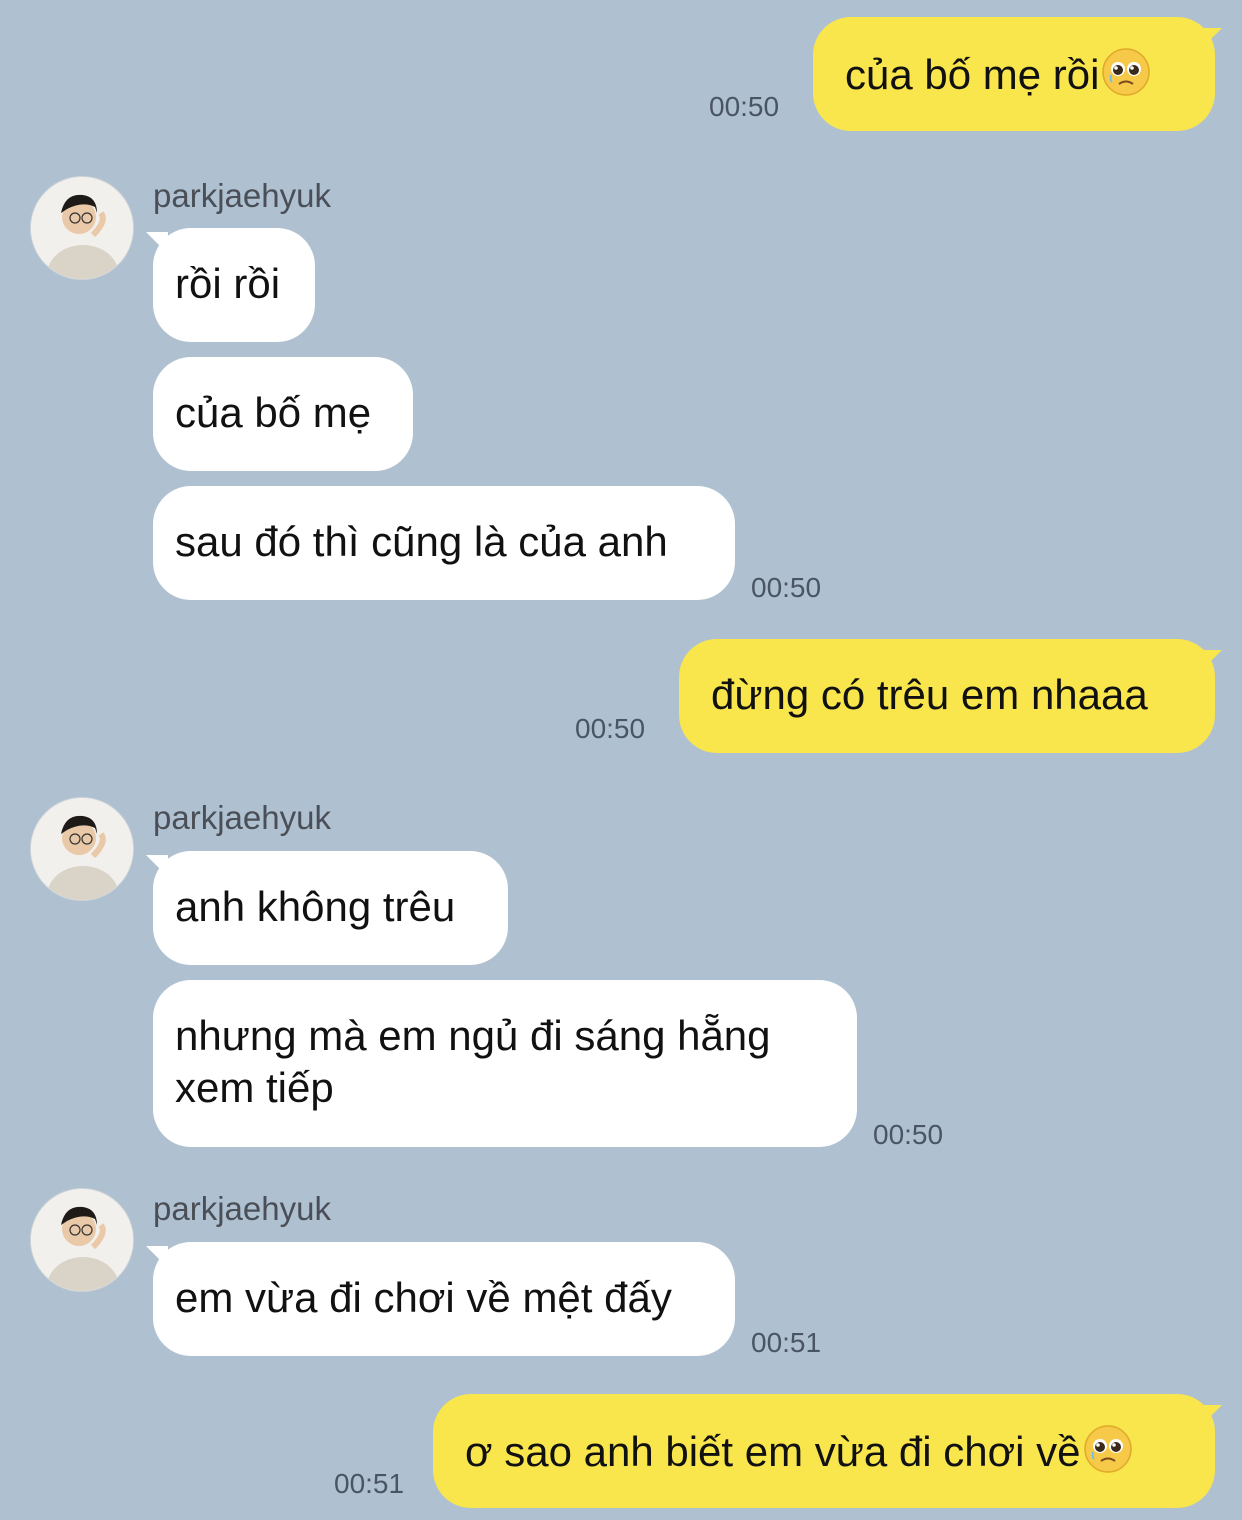 Image resolution: width=1242 pixels, height=1520 pixels. Describe the element at coordinates (505, 1063) in the screenshot. I see `their-message-bubble: nhưng mà em ngủ đi sáng hẵng xem tiếp` at that location.